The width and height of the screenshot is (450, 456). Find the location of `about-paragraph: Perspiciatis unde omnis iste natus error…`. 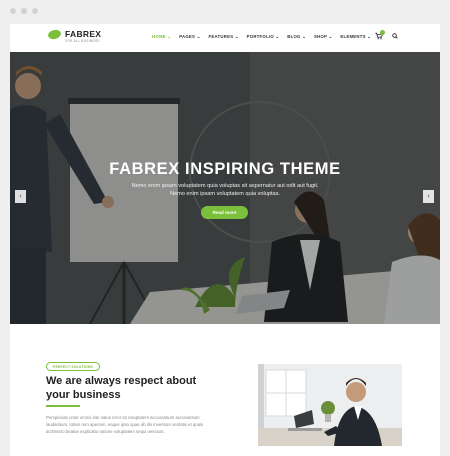

about-paragraph: Perspiciatis unde omnis iste natus error… is located at coordinates (125, 424).